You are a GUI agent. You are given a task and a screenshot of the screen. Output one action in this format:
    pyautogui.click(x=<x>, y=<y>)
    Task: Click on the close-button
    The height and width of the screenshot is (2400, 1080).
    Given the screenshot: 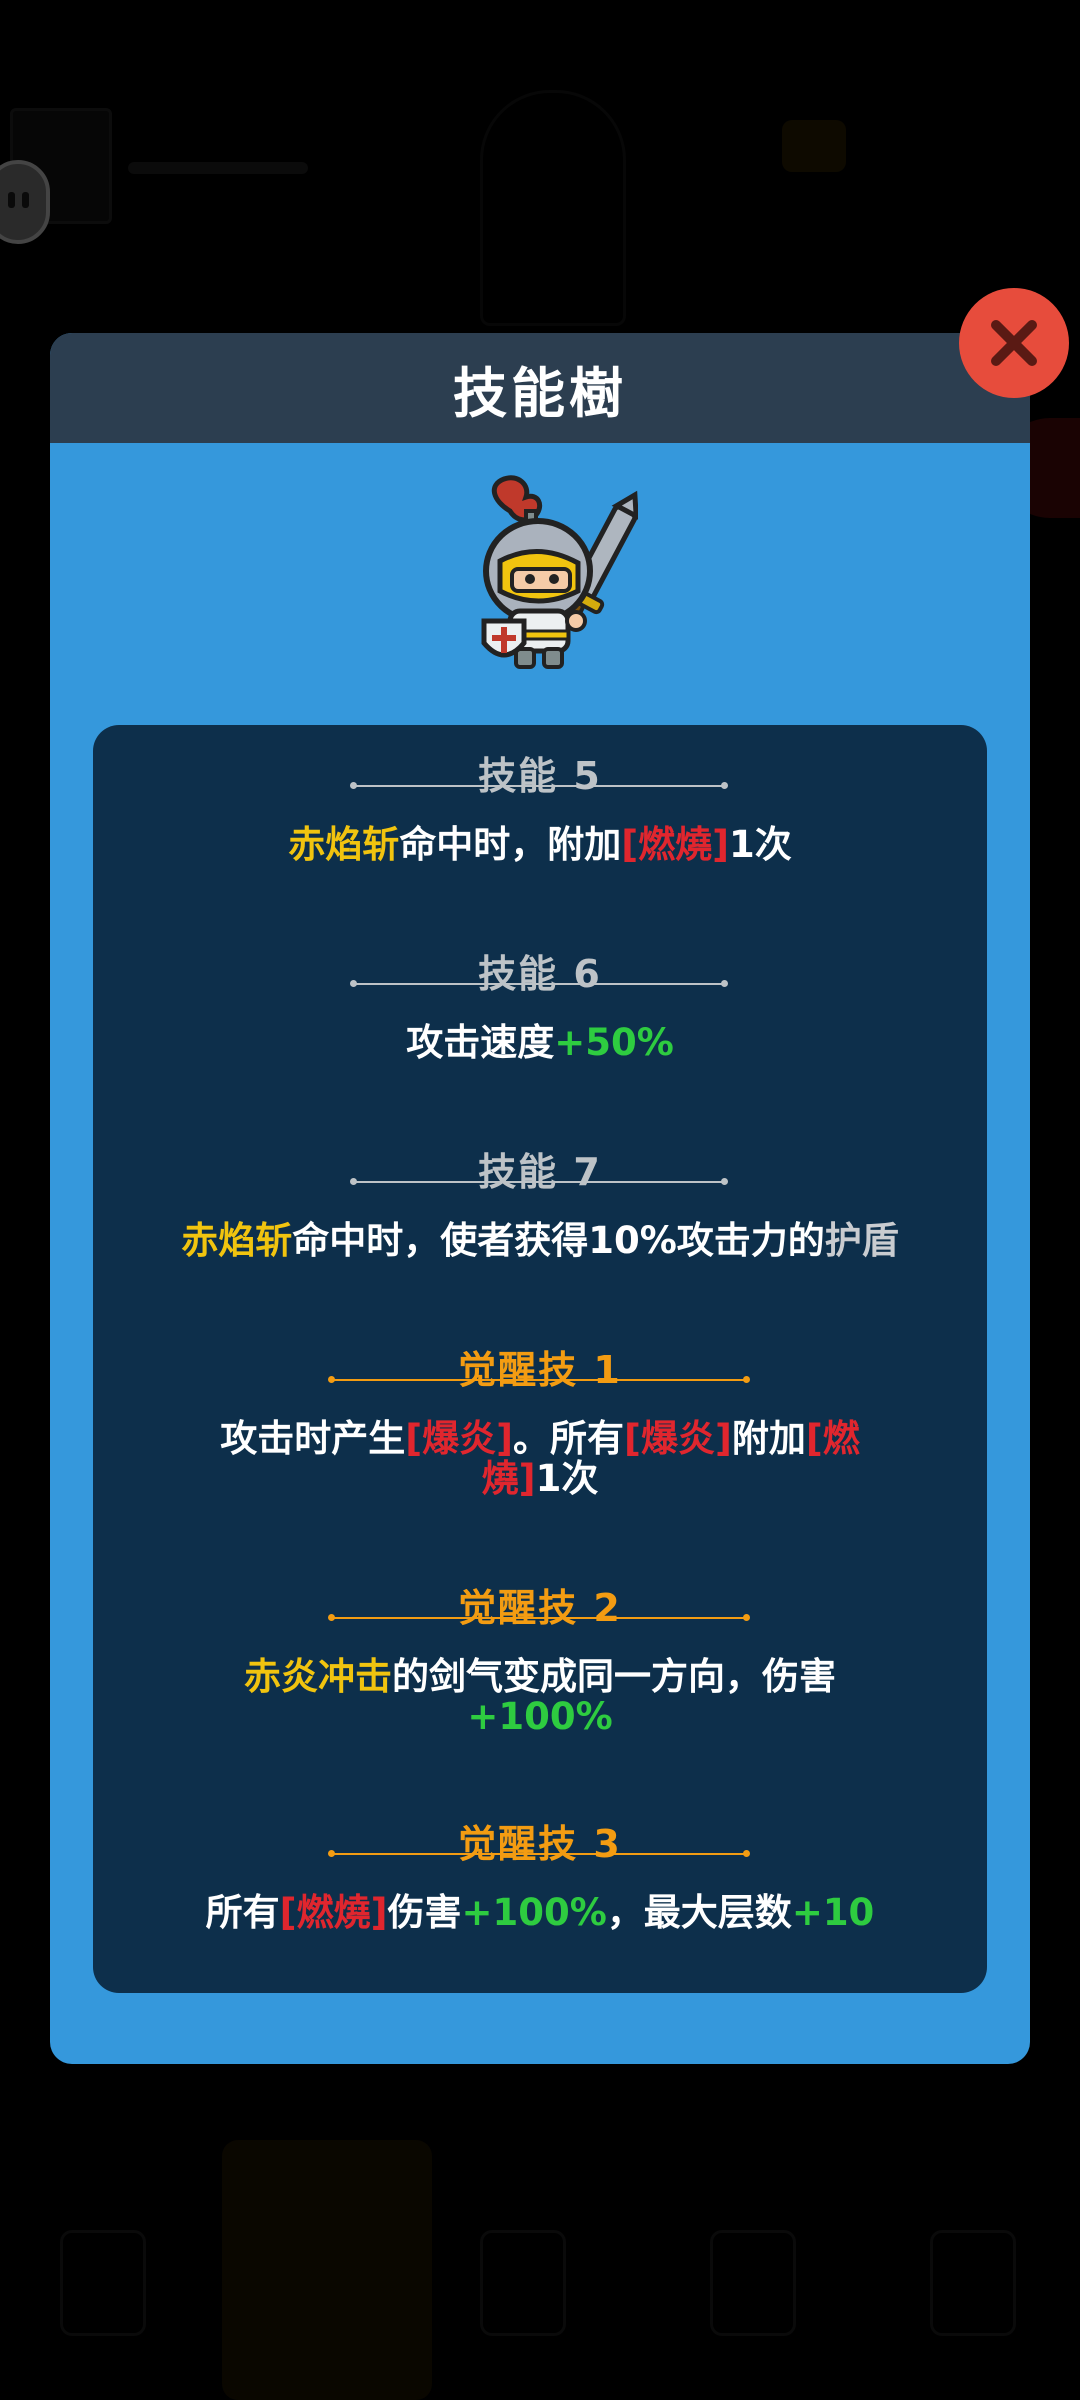 What is the action you would take?
    pyautogui.click(x=1014, y=343)
    